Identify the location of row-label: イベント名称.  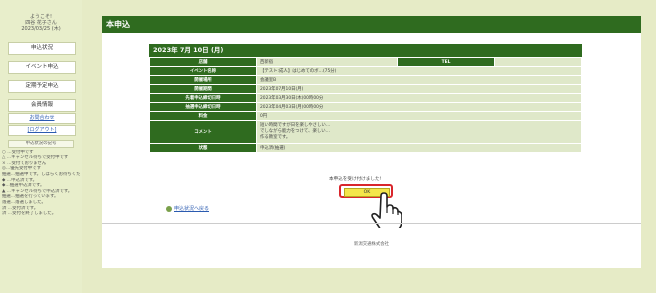
(203, 71).